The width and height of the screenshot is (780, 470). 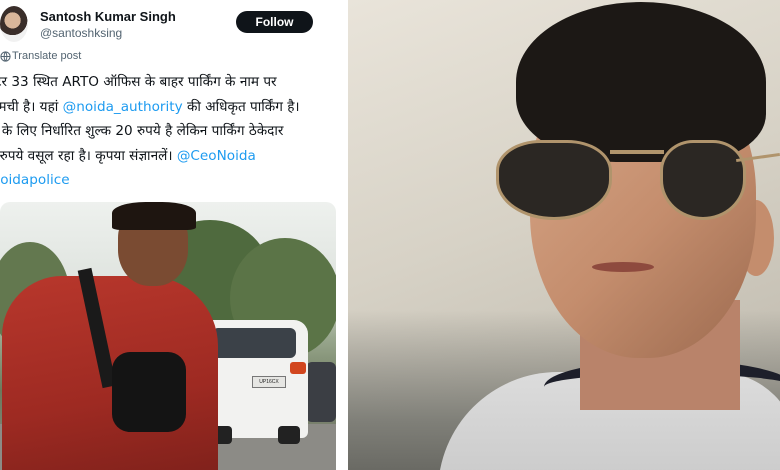 I want to click on divider, so click(x=344, y=235).